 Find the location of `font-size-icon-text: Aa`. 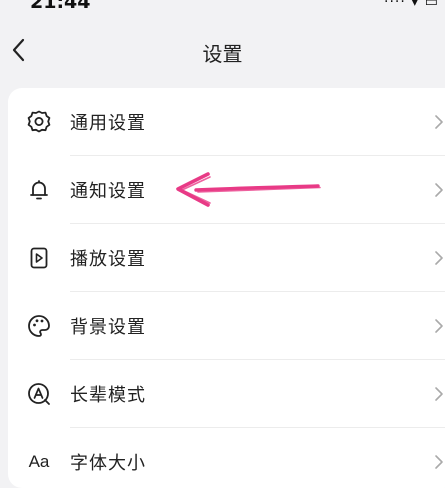

font-size-icon-text: Aa is located at coordinates (39, 461).